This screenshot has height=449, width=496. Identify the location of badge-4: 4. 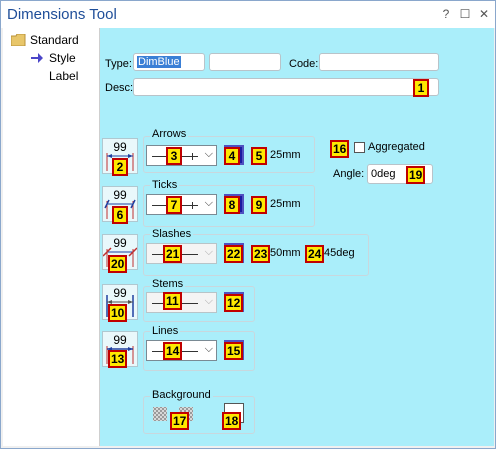
(232, 156).